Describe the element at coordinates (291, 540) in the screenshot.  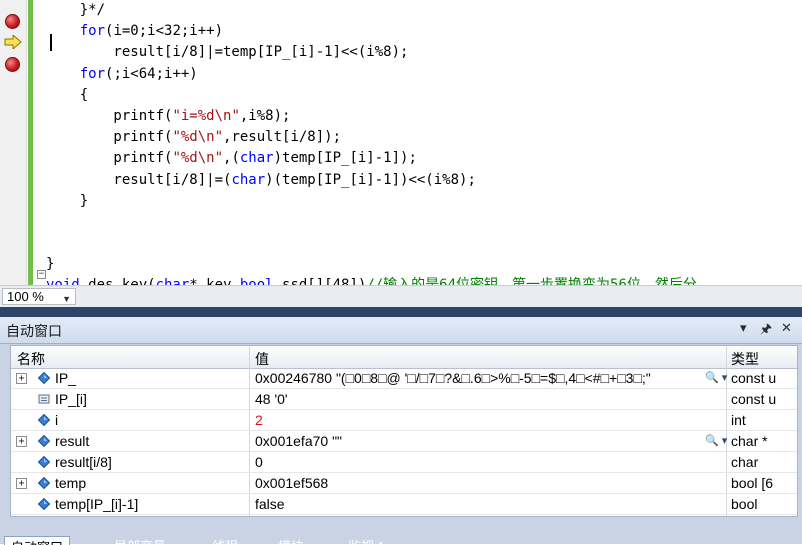
I see `tab-4: 模块` at that location.